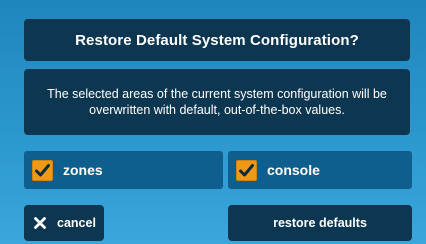 This screenshot has height=244, width=426. I want to click on restore-defaults-button: restore defaults, so click(320, 223).